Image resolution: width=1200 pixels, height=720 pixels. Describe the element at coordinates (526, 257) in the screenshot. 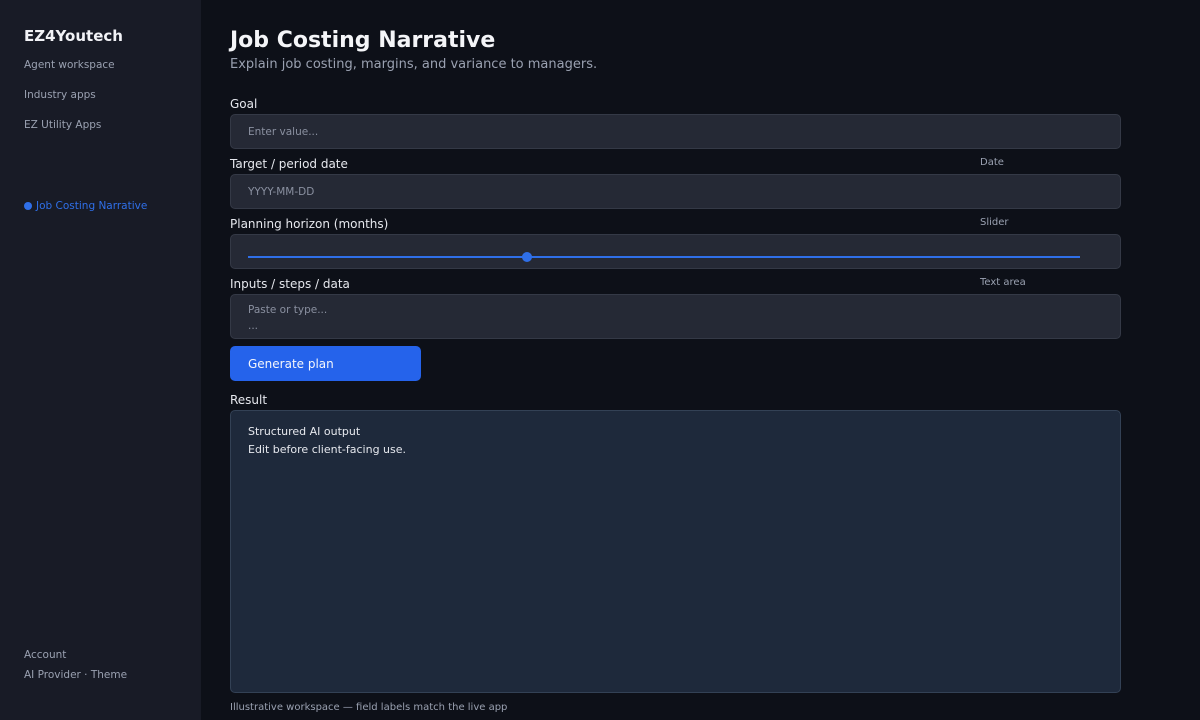

I see `slider-thumb` at that location.